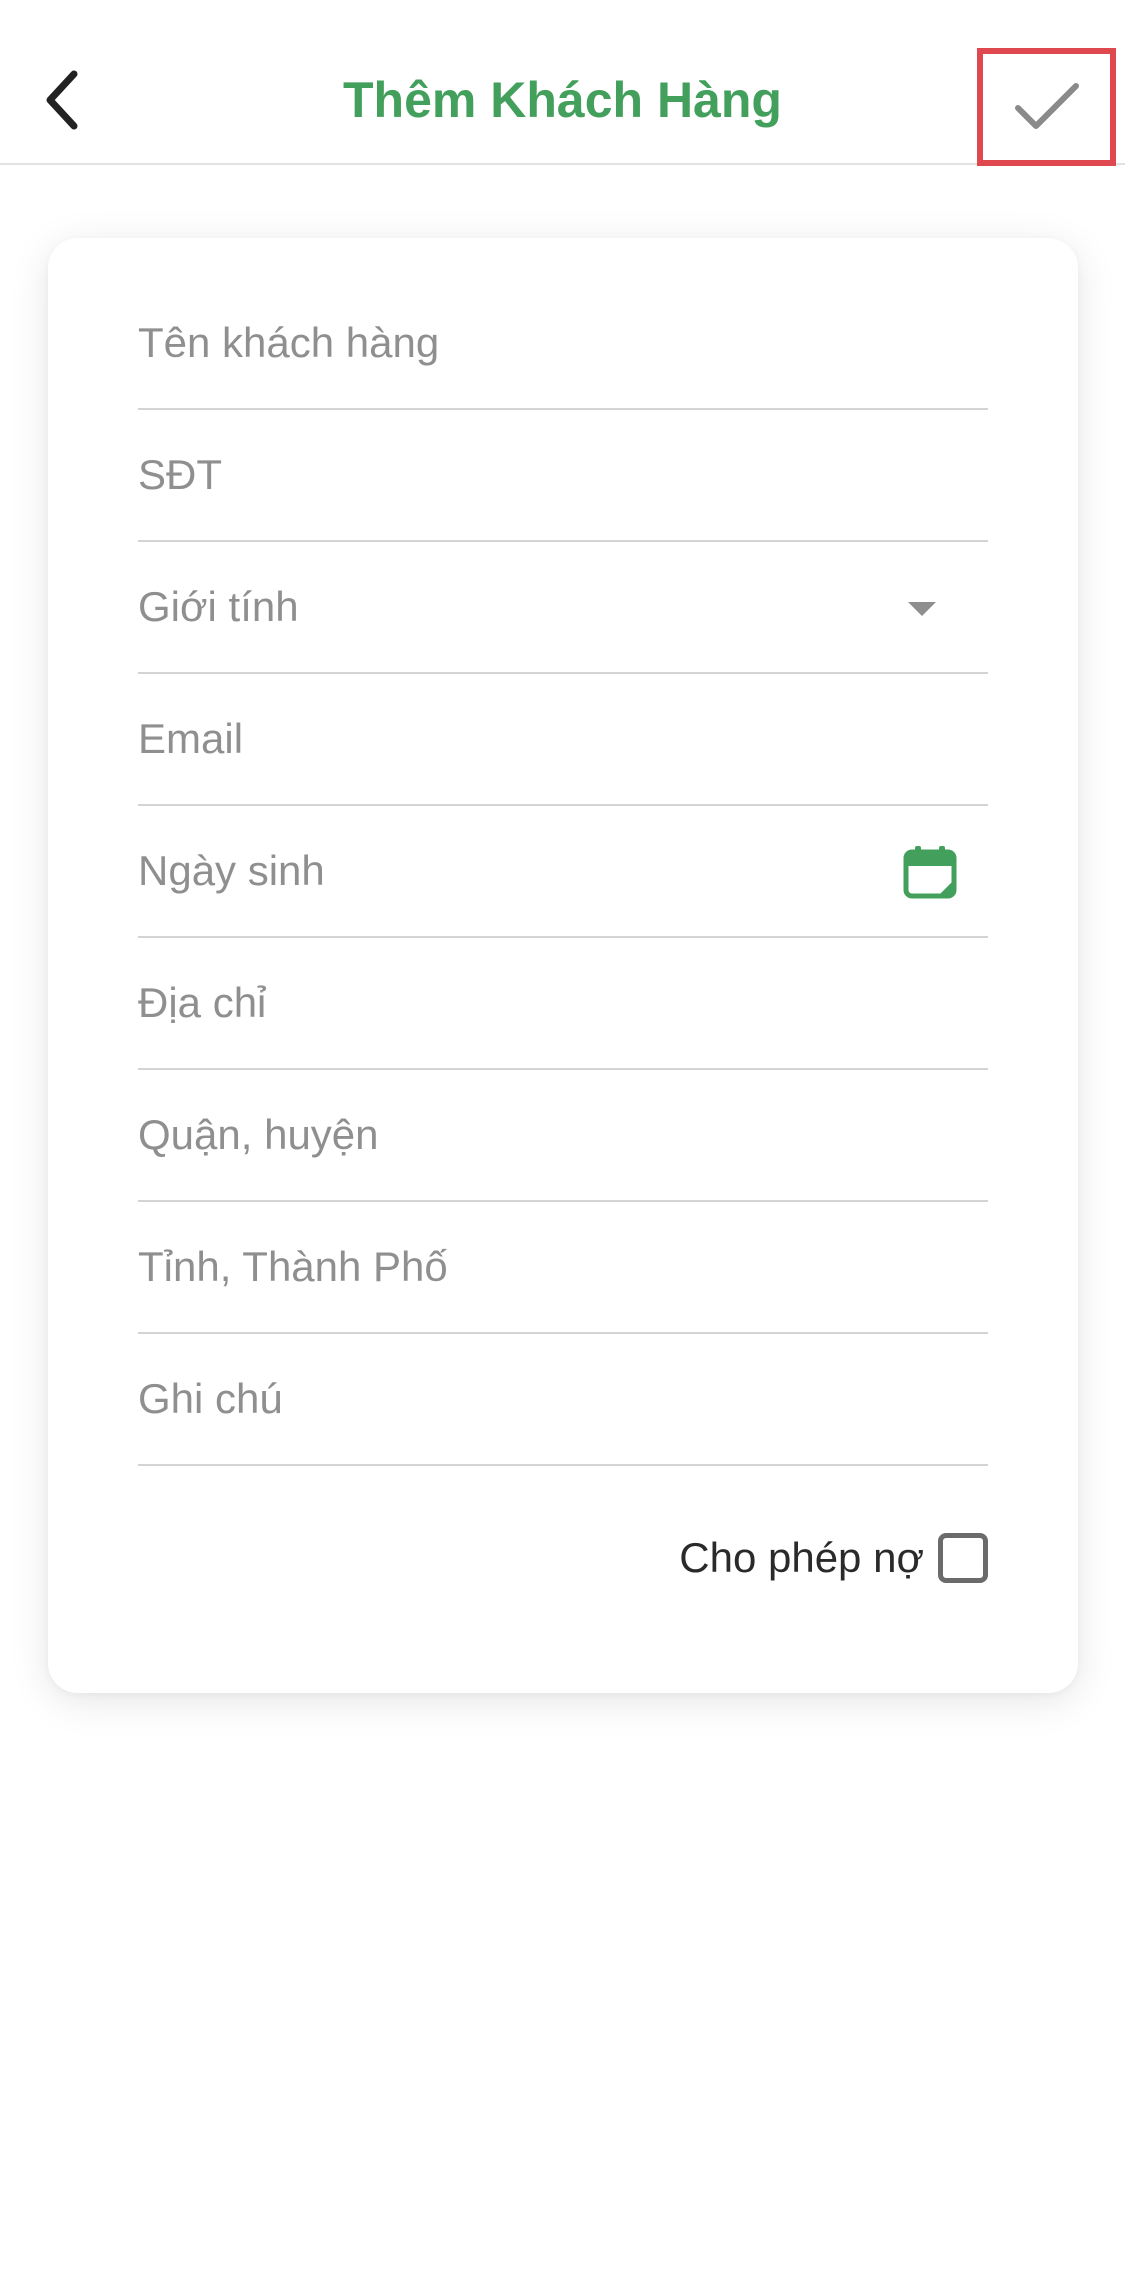  I want to click on district-input, so click(518, 1135).